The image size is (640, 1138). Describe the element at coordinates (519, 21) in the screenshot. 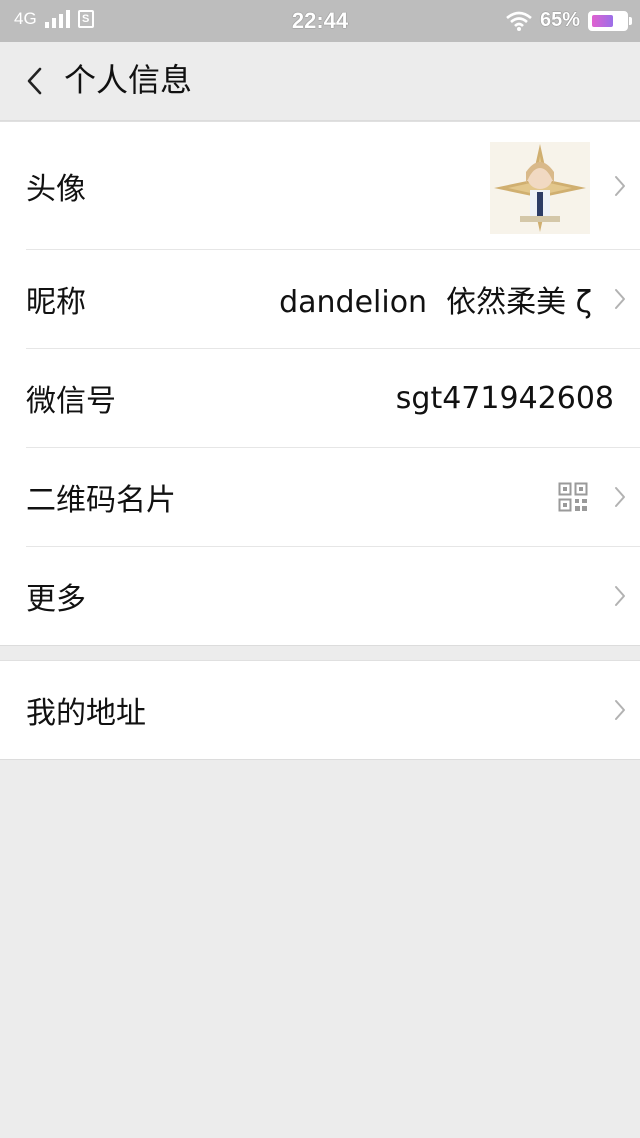

I see `wifi-icon` at that location.